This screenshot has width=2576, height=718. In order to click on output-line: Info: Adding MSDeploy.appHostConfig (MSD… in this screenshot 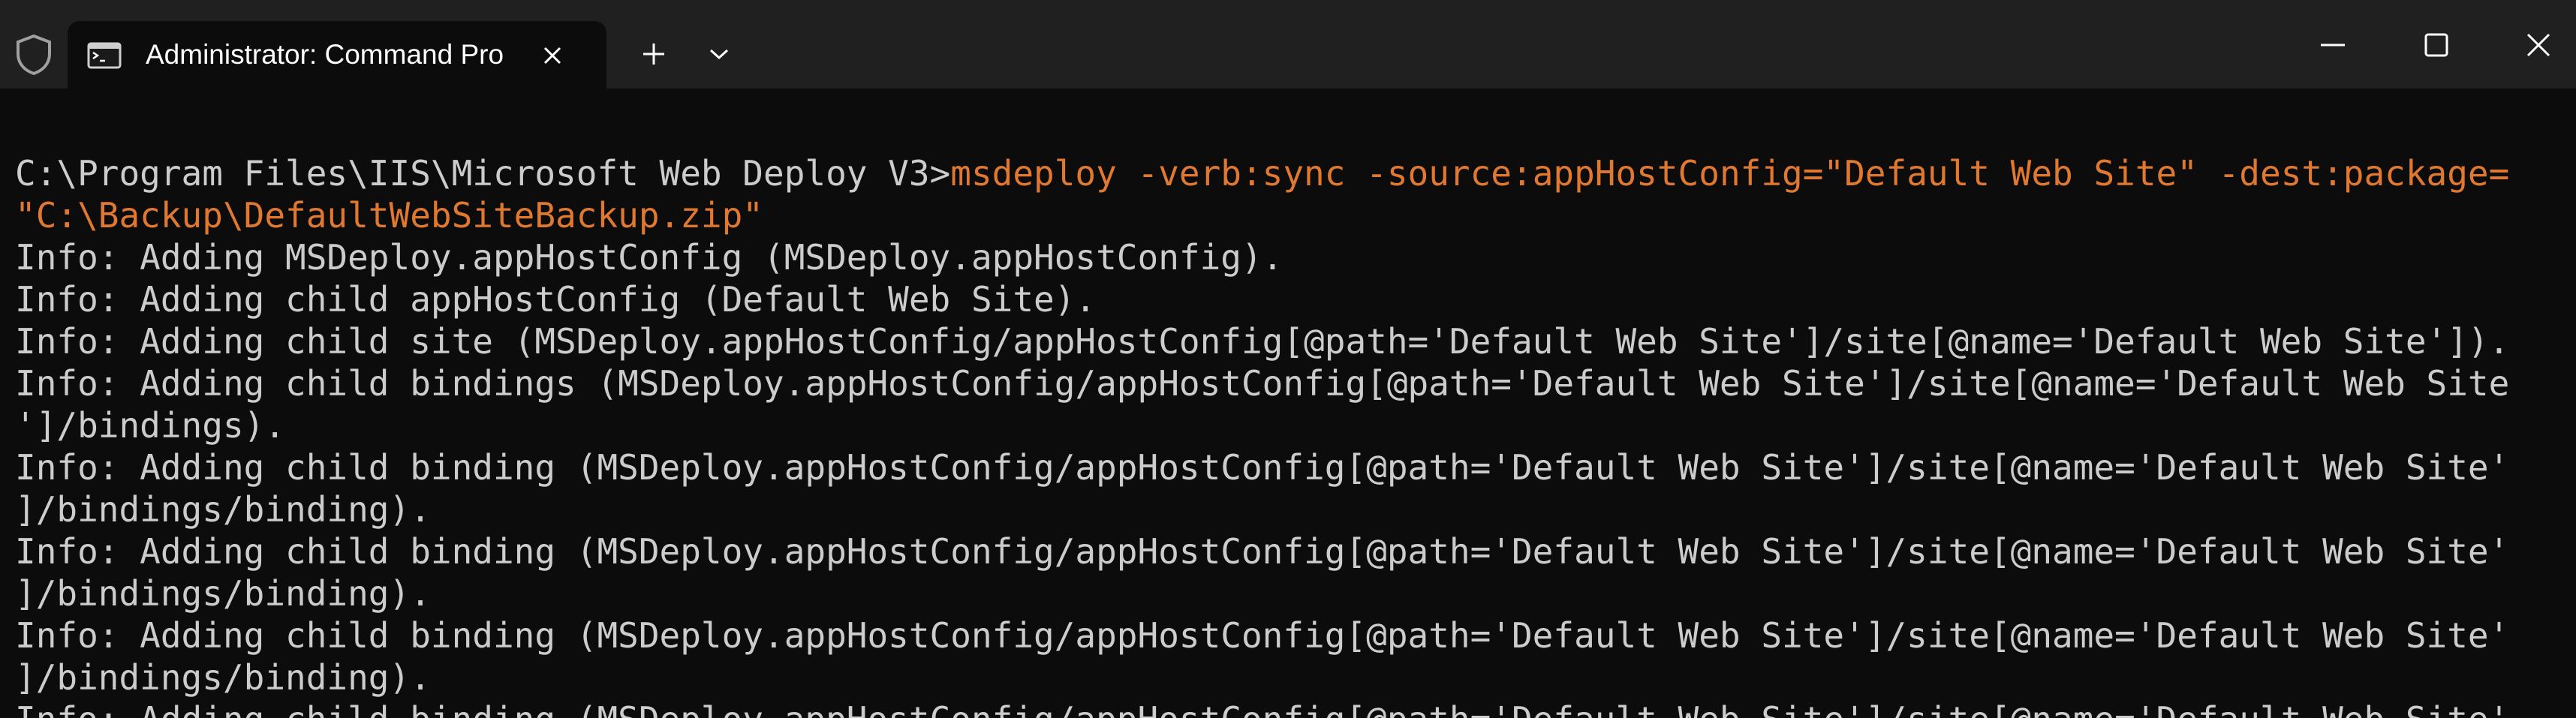, I will do `click(649, 257)`.